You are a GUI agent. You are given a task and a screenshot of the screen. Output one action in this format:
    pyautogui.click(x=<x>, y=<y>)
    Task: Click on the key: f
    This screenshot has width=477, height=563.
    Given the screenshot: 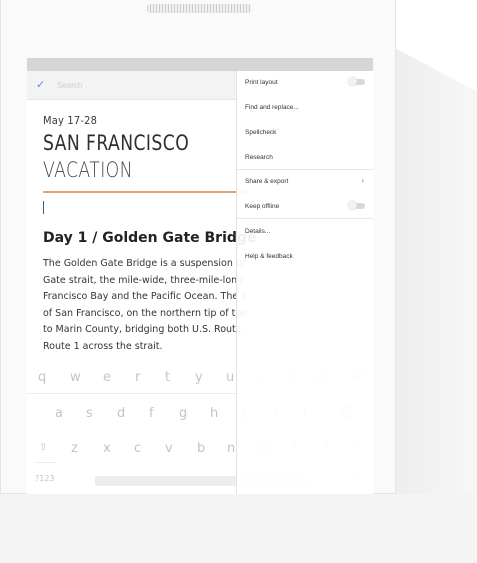 What is the action you would take?
    pyautogui.click(x=151, y=413)
    